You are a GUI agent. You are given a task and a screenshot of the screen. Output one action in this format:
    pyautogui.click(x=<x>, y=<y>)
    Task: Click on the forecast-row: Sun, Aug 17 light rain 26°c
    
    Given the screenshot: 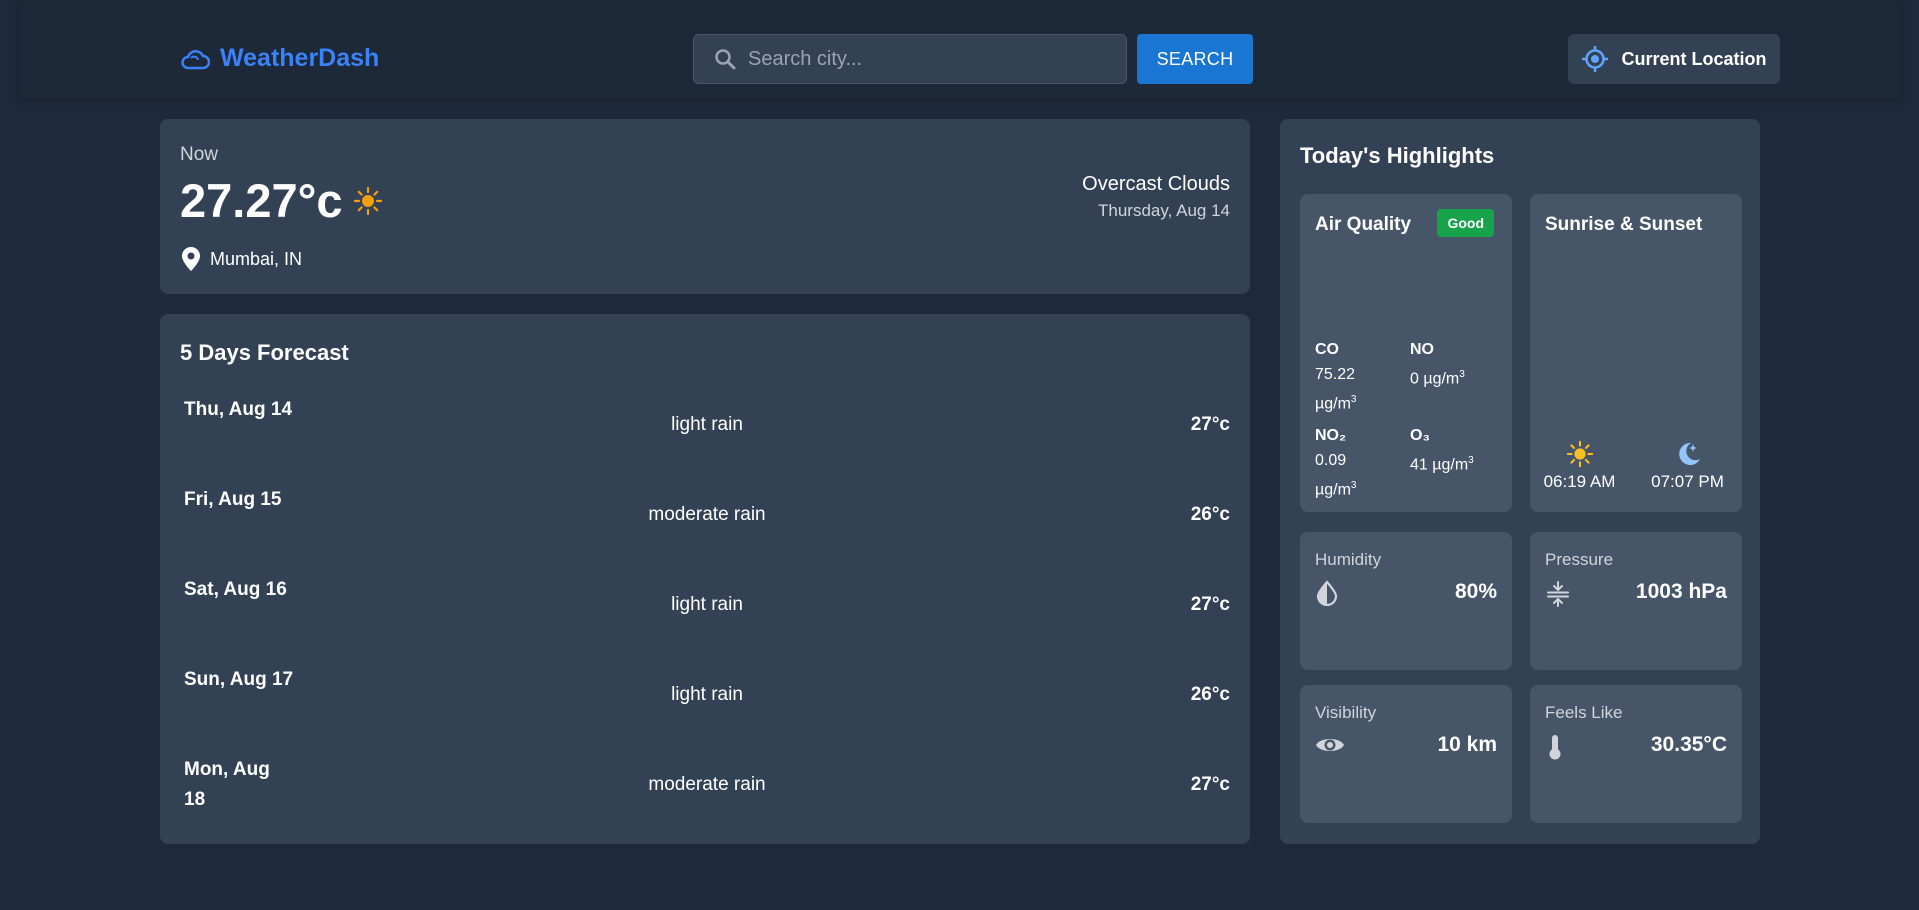 What is the action you would take?
    pyautogui.click(x=707, y=695)
    